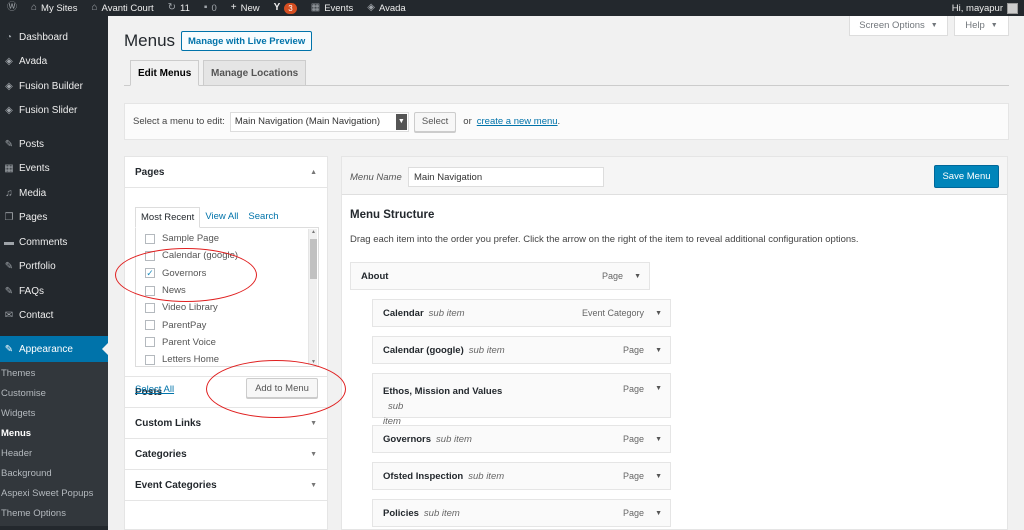 The height and width of the screenshot is (530, 1024). Describe the element at coordinates (165, 73) in the screenshot. I see `tab-edit-menus: Edit Menus` at that location.